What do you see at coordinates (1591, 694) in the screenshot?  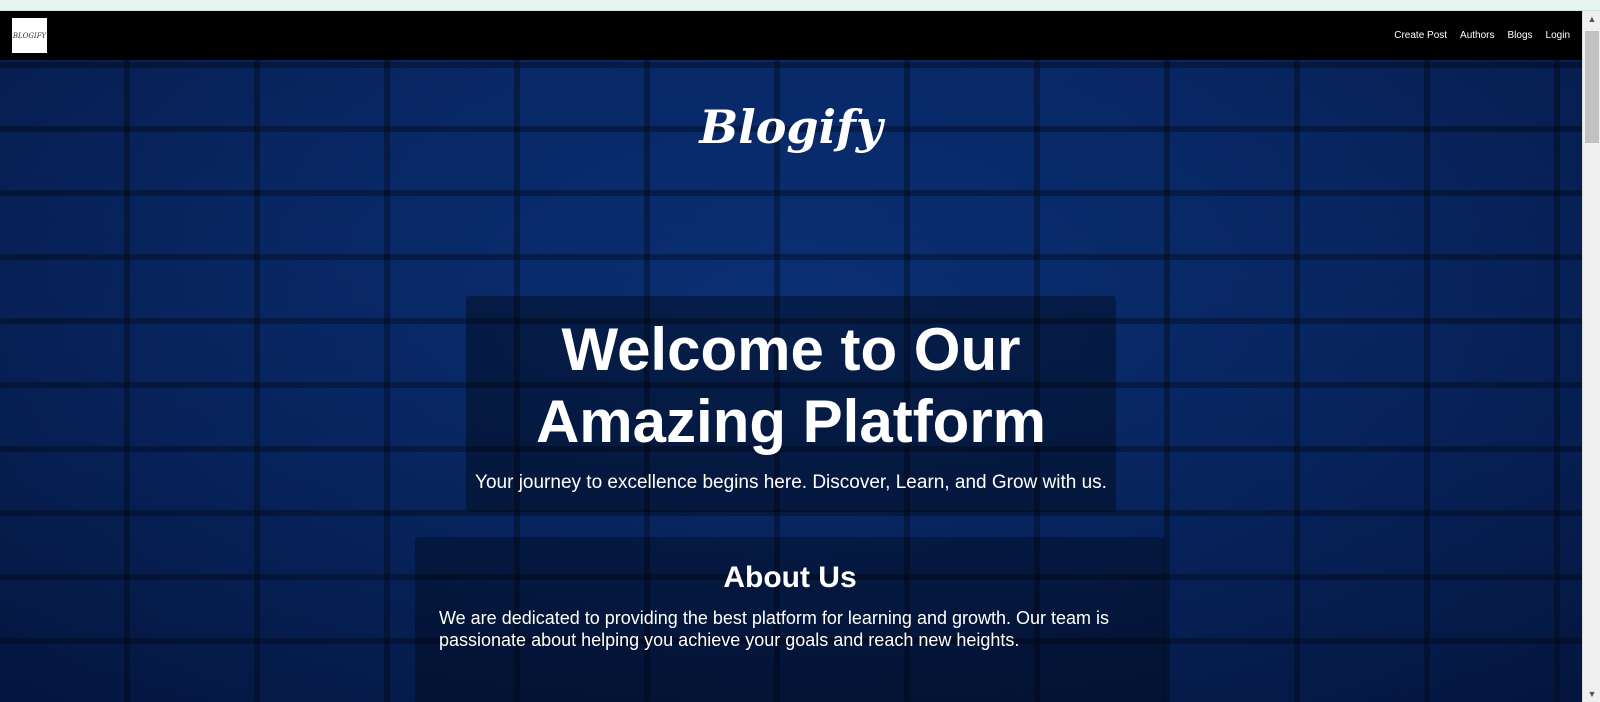 I see `triangle-down-icon: ▼` at bounding box center [1591, 694].